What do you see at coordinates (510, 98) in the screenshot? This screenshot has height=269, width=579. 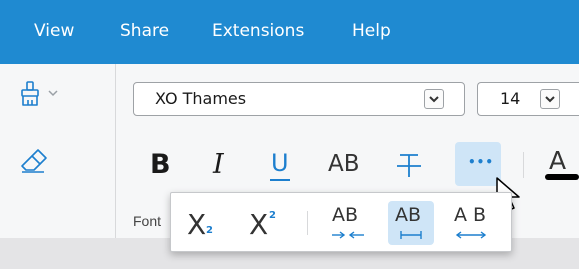 I see `font-size-value: 14` at bounding box center [510, 98].